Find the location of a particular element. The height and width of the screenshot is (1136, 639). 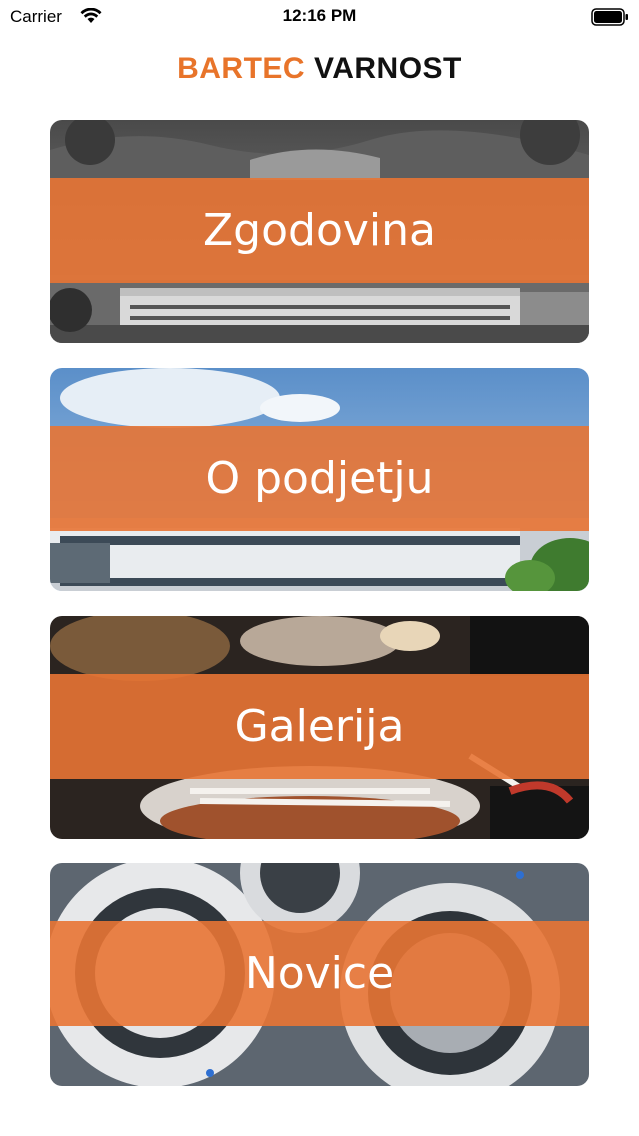

menu-card-label: Zgodovina is located at coordinates (319, 230).